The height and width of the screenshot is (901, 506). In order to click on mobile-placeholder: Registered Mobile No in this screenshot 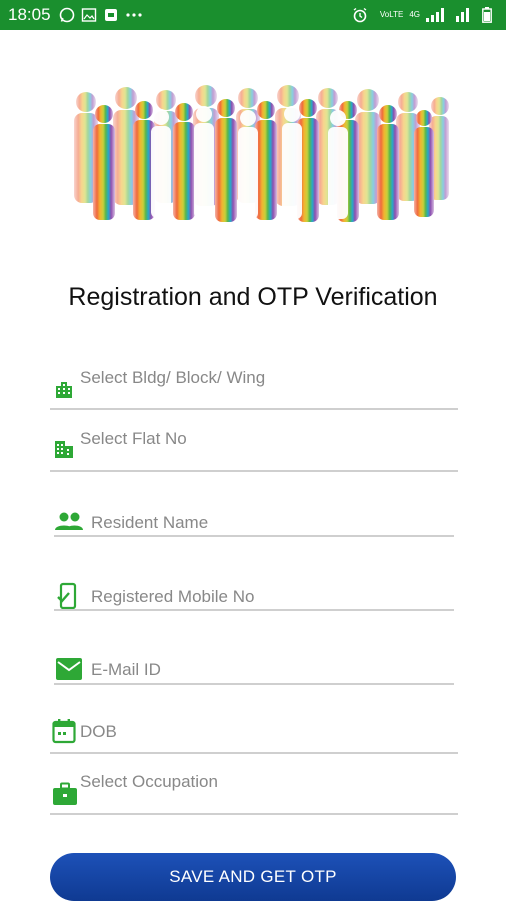, I will do `click(173, 596)`.